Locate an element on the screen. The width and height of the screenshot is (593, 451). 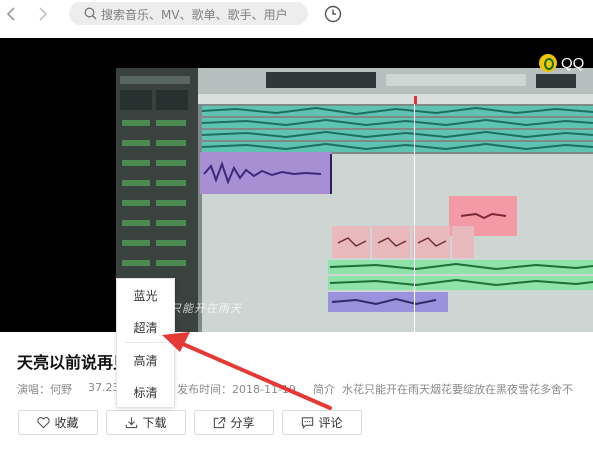
song-title: 天亮以前说再见 is located at coordinates (73, 362).